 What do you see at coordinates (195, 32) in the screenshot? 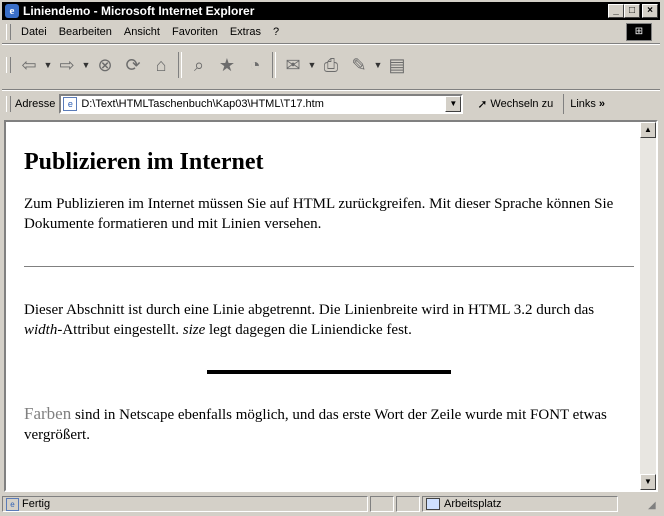
I see `menu-favoriten: Favoriten` at bounding box center [195, 32].